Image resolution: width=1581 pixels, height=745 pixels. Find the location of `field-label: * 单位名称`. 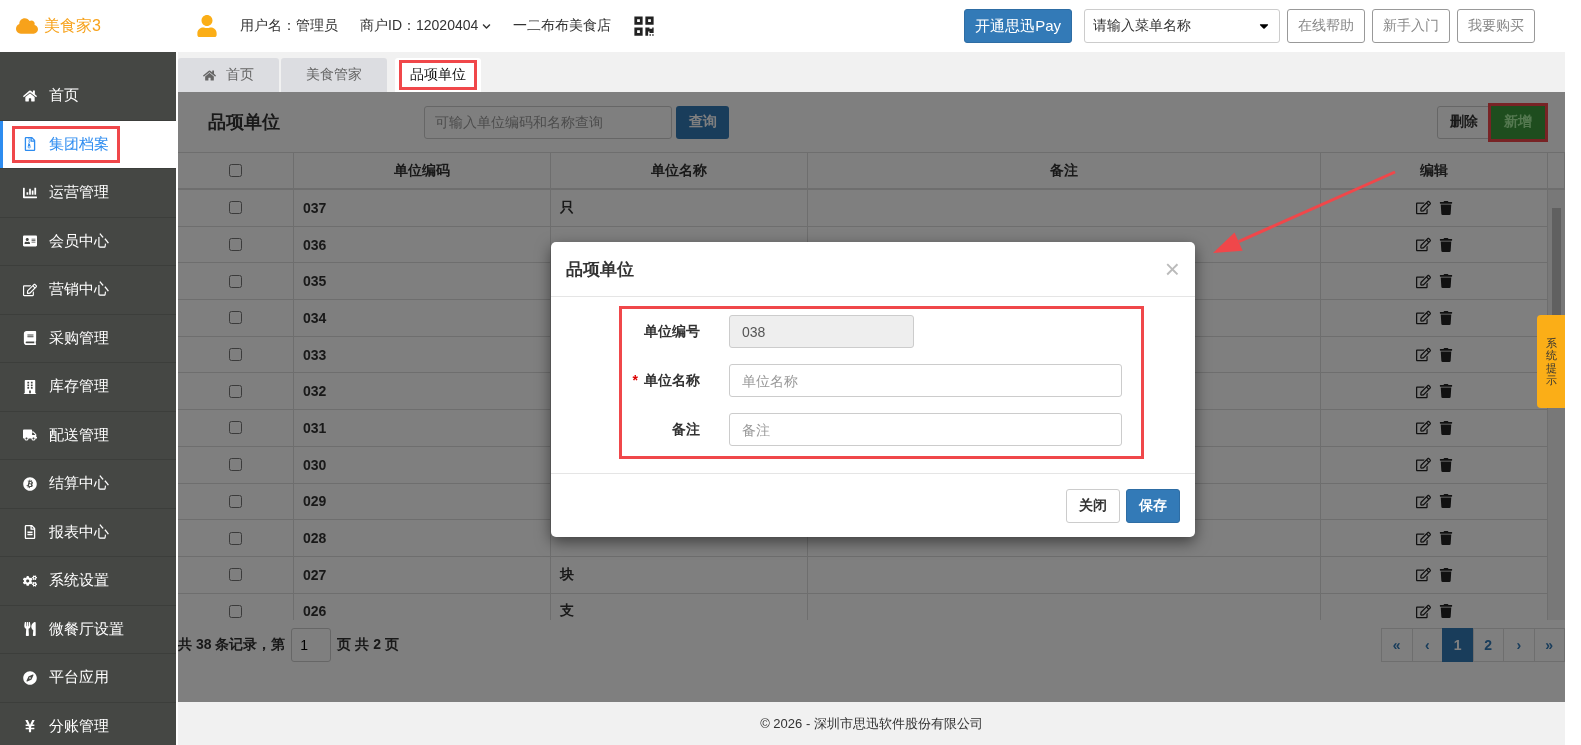

field-label: * 单位名称 is located at coordinates (665, 380).